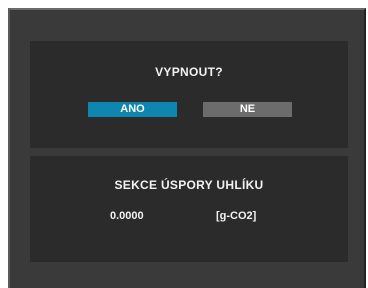  What do you see at coordinates (132, 109) in the screenshot?
I see `yes-button: ANO` at bounding box center [132, 109].